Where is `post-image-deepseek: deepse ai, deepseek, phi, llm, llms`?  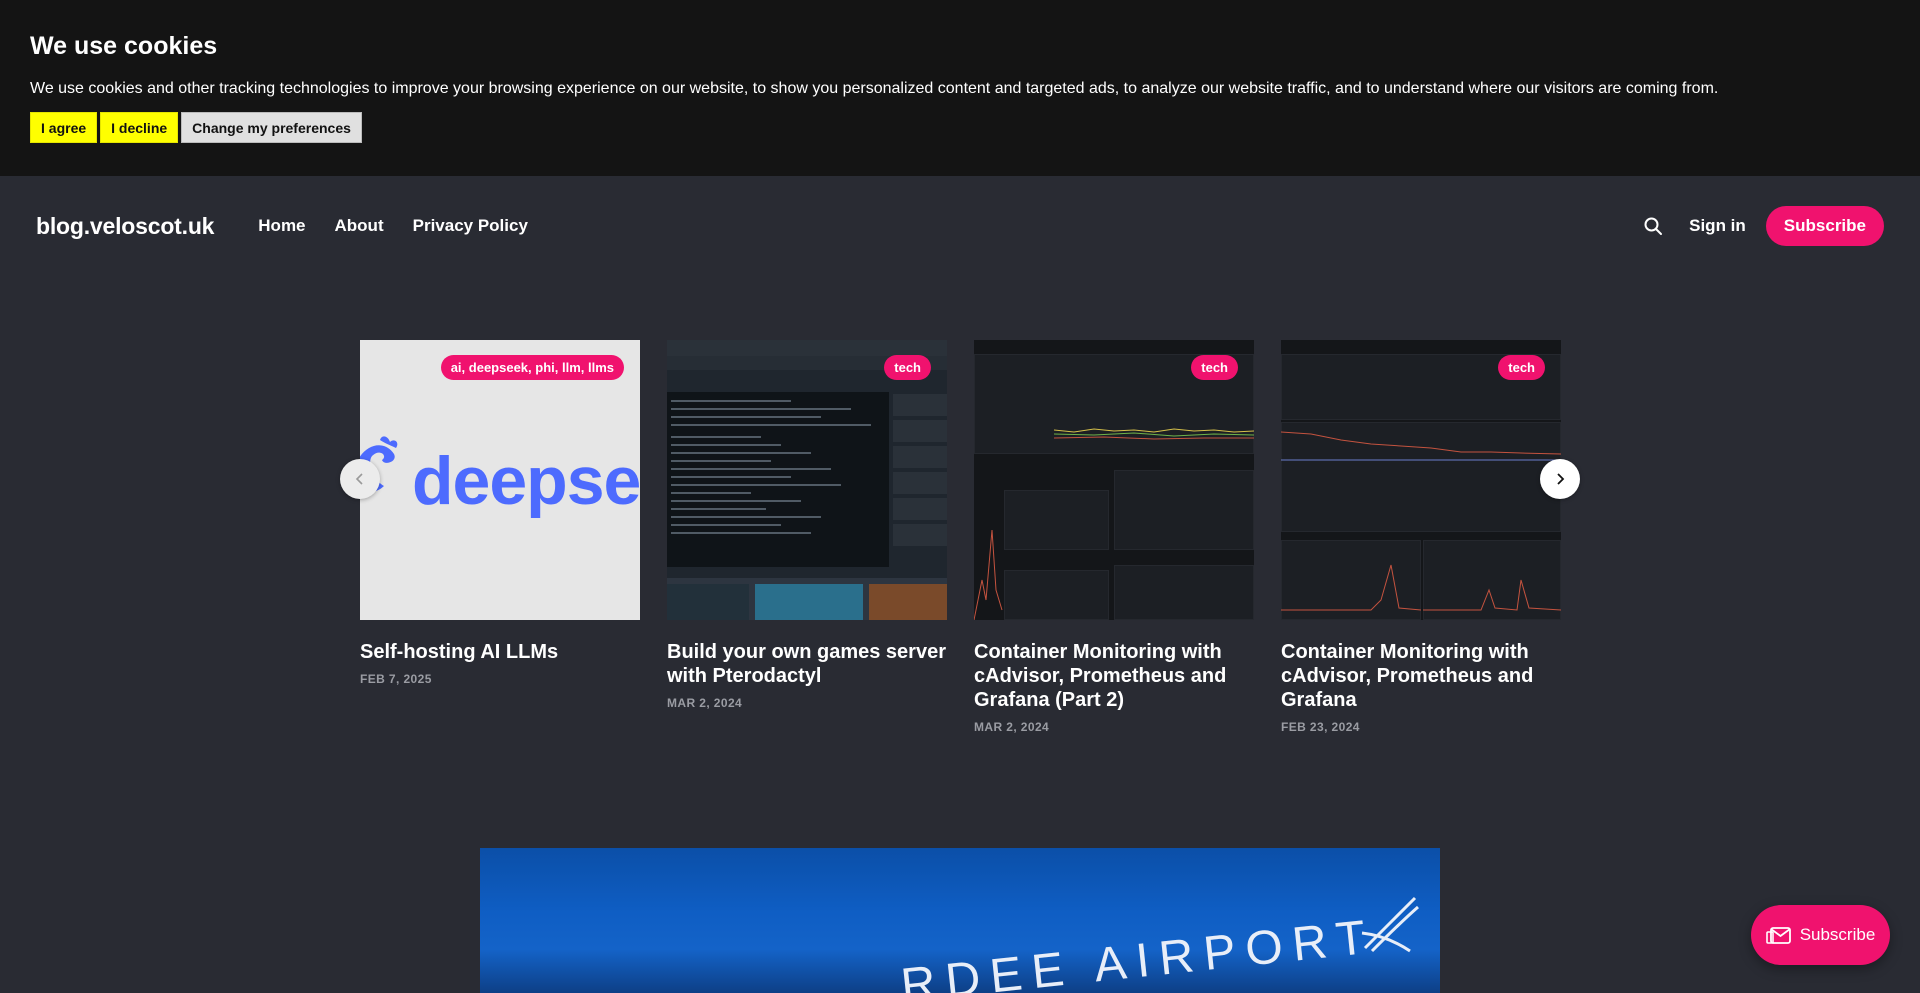 post-image-deepseek: deepse ai, deepseek, phi, llm, llms is located at coordinates (500, 480).